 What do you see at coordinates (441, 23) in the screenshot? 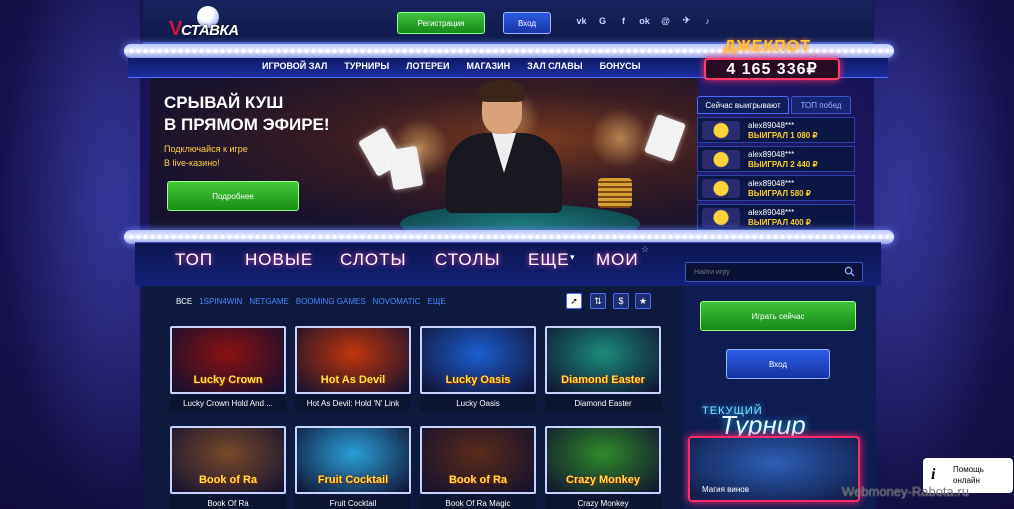
I see `register-button: Регистрация` at bounding box center [441, 23].